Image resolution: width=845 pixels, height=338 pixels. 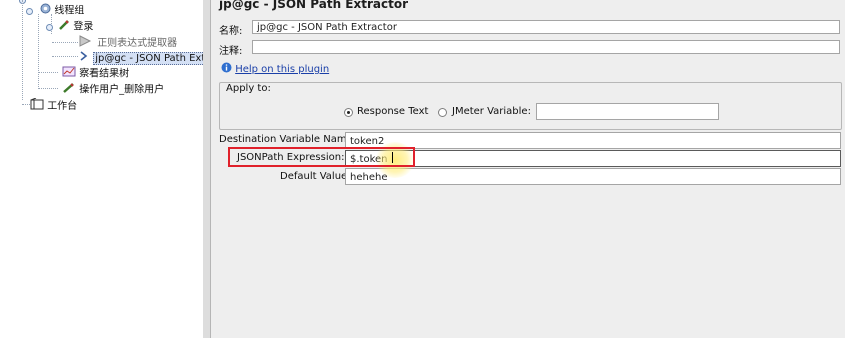 What do you see at coordinates (137, 43) in the screenshot?
I see `tree-item-label: 正则表达式提取器` at bounding box center [137, 43].